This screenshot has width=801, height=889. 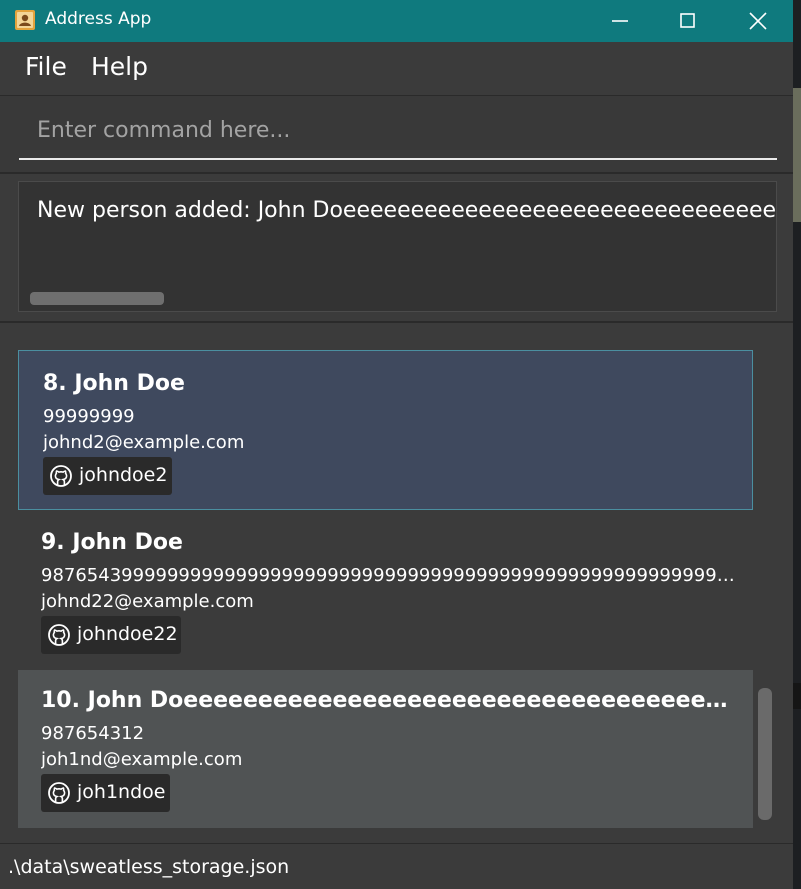 What do you see at coordinates (149, 867) in the screenshot?
I see `storage-file-path: .\data\sweatless_storage.json` at bounding box center [149, 867].